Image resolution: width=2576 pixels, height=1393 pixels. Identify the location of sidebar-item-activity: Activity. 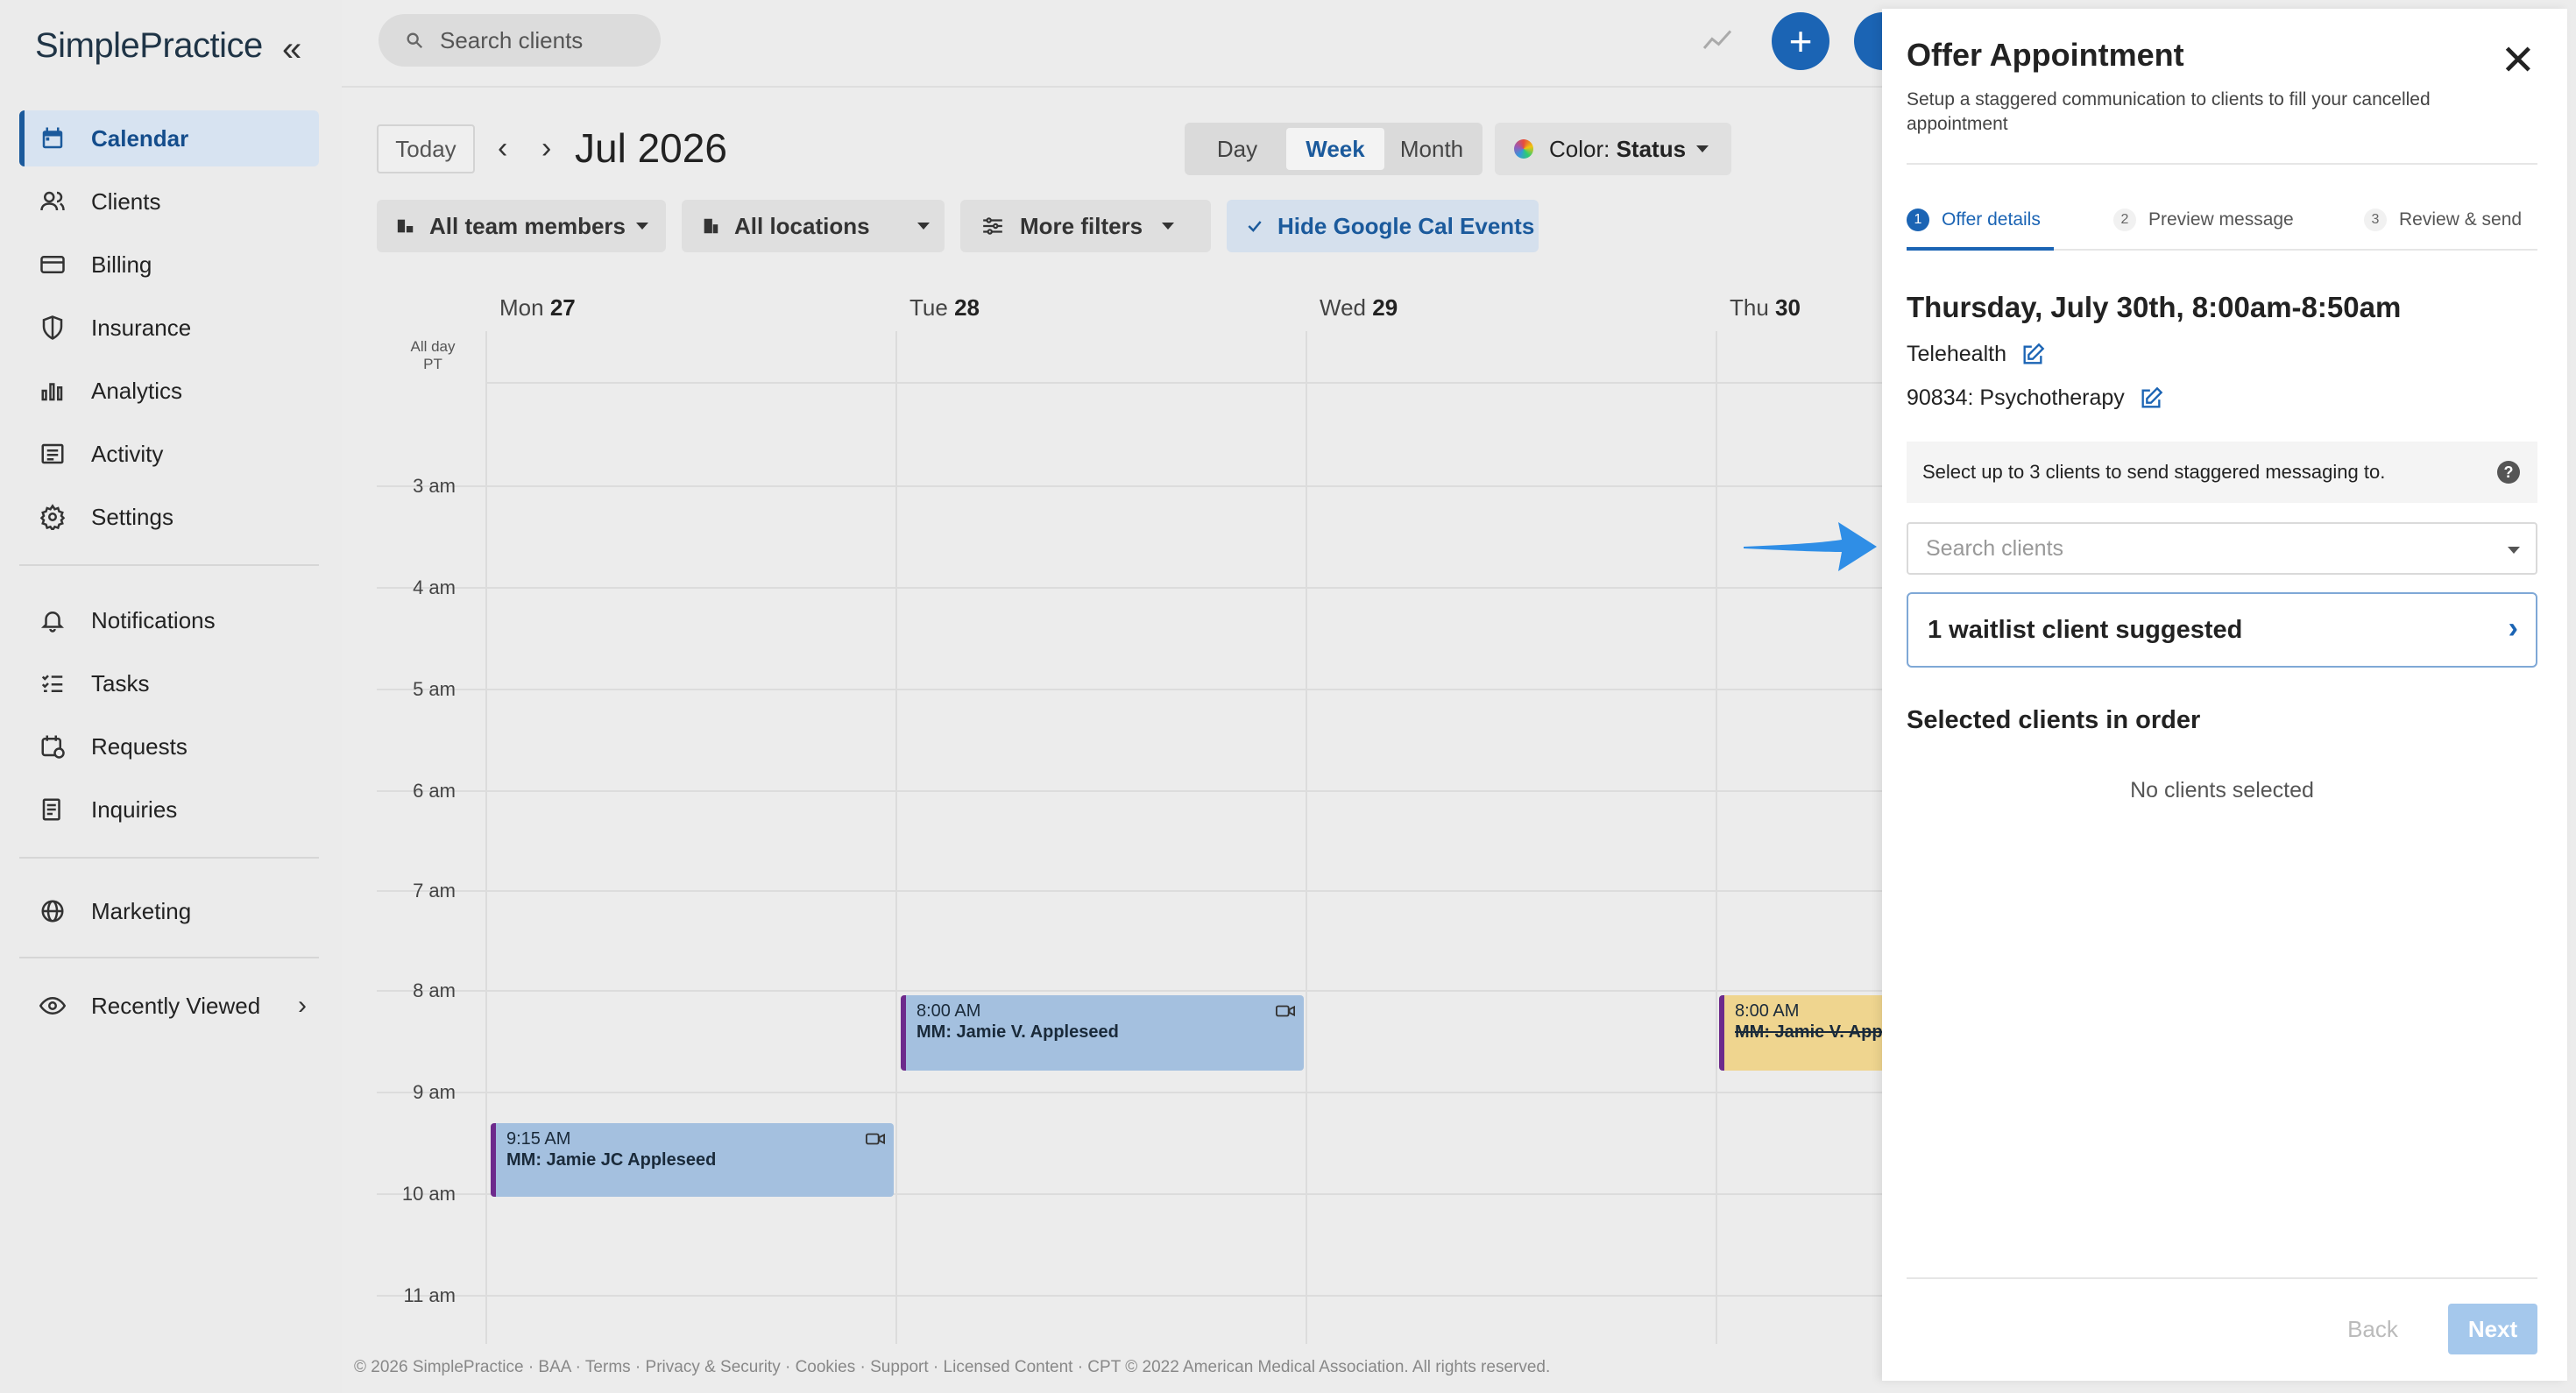
(169, 454).